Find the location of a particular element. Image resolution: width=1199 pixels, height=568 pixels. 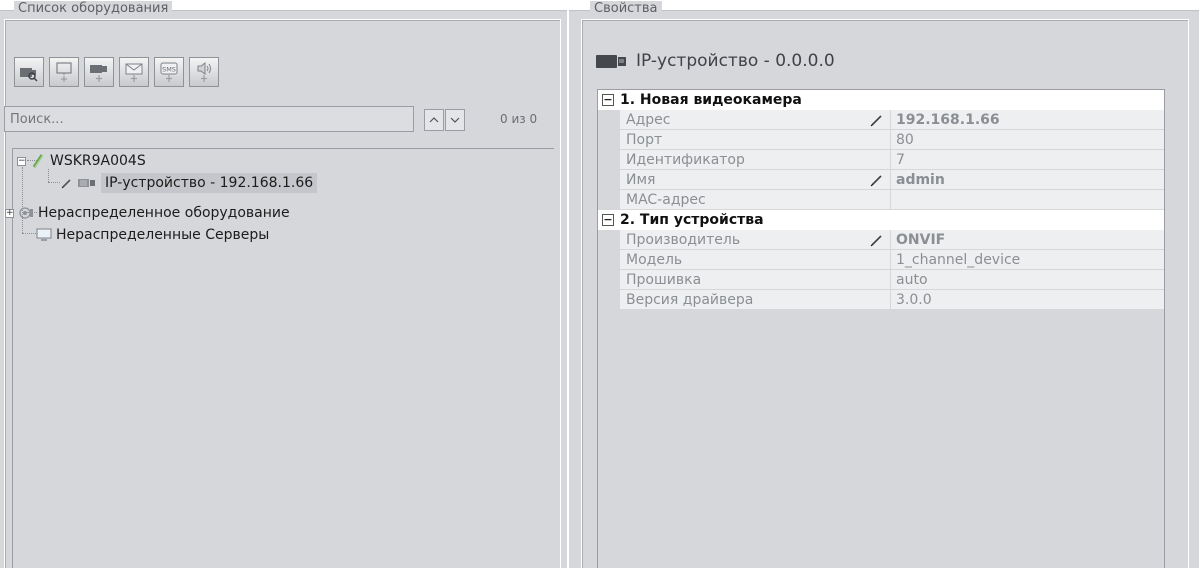

property-value: 192.168.1.66 is located at coordinates (1027, 120).